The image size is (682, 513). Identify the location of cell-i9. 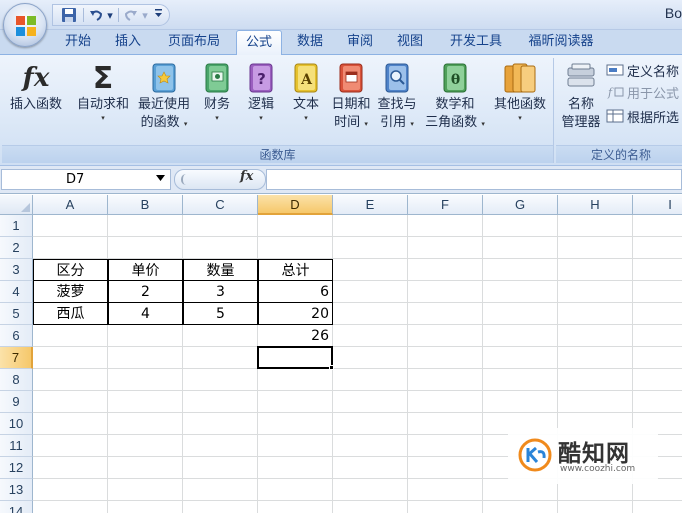
(657, 402).